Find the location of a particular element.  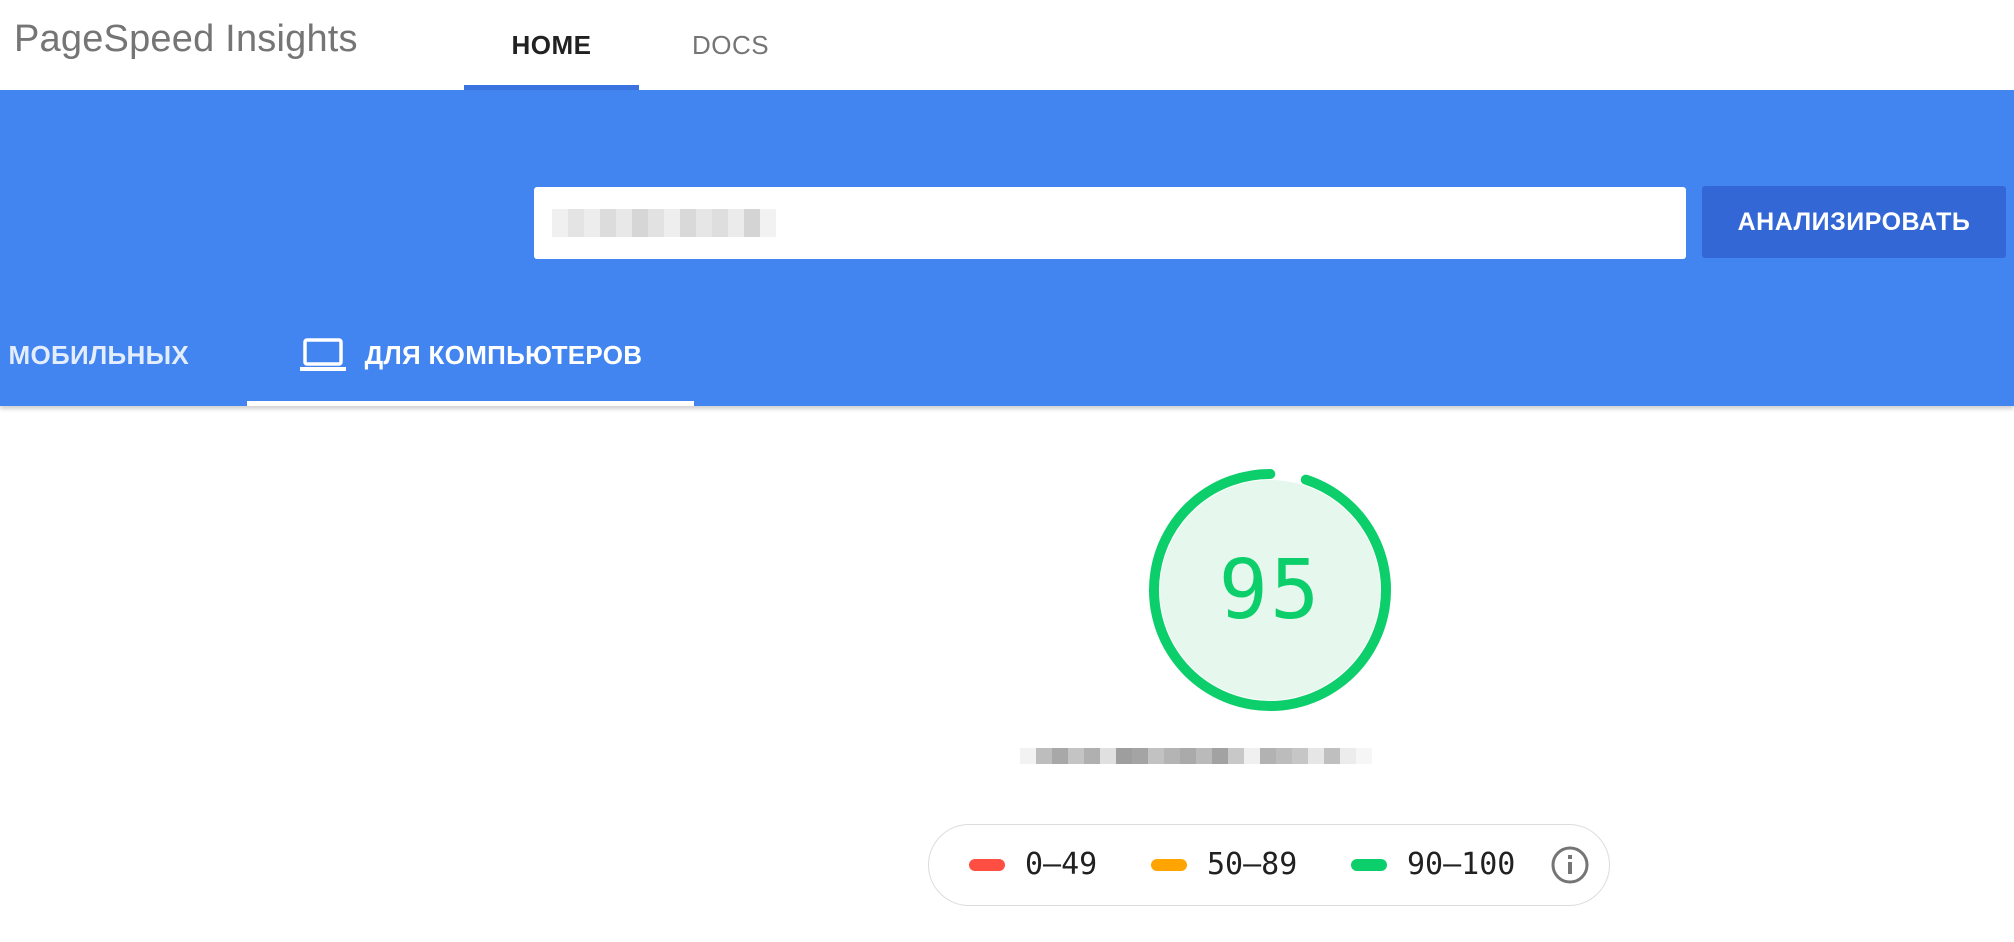

tab-mobile: Я МОБИЛЬНЫХ is located at coordinates (106, 355).